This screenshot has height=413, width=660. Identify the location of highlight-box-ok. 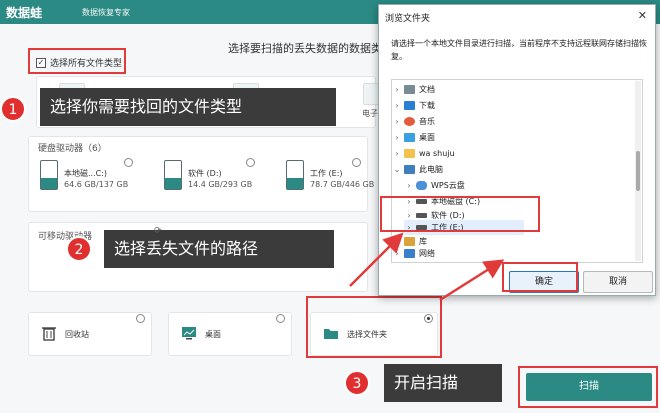
(540, 277).